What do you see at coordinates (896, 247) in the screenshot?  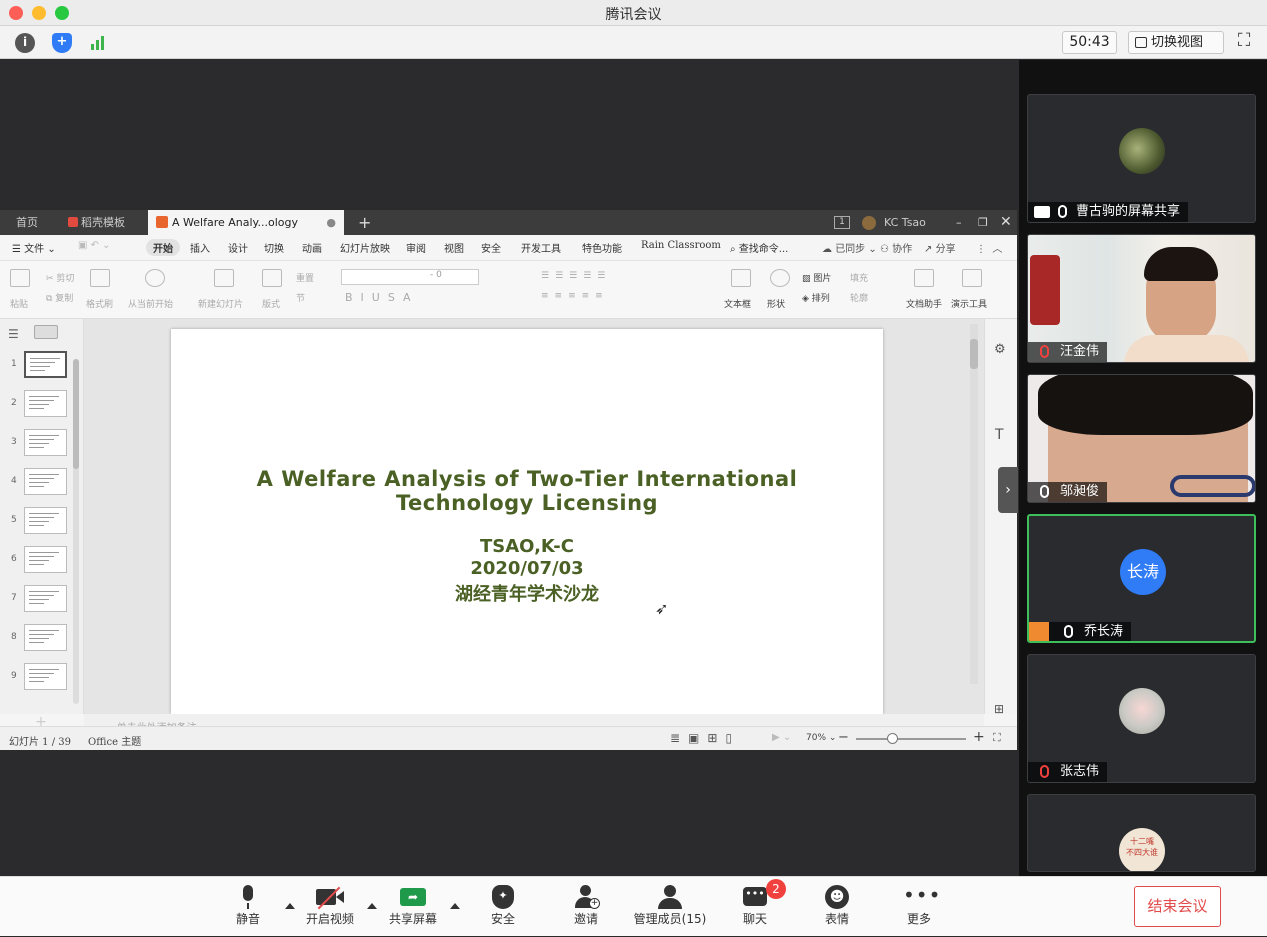 I see `collab-button: ⚇ 协作` at bounding box center [896, 247].